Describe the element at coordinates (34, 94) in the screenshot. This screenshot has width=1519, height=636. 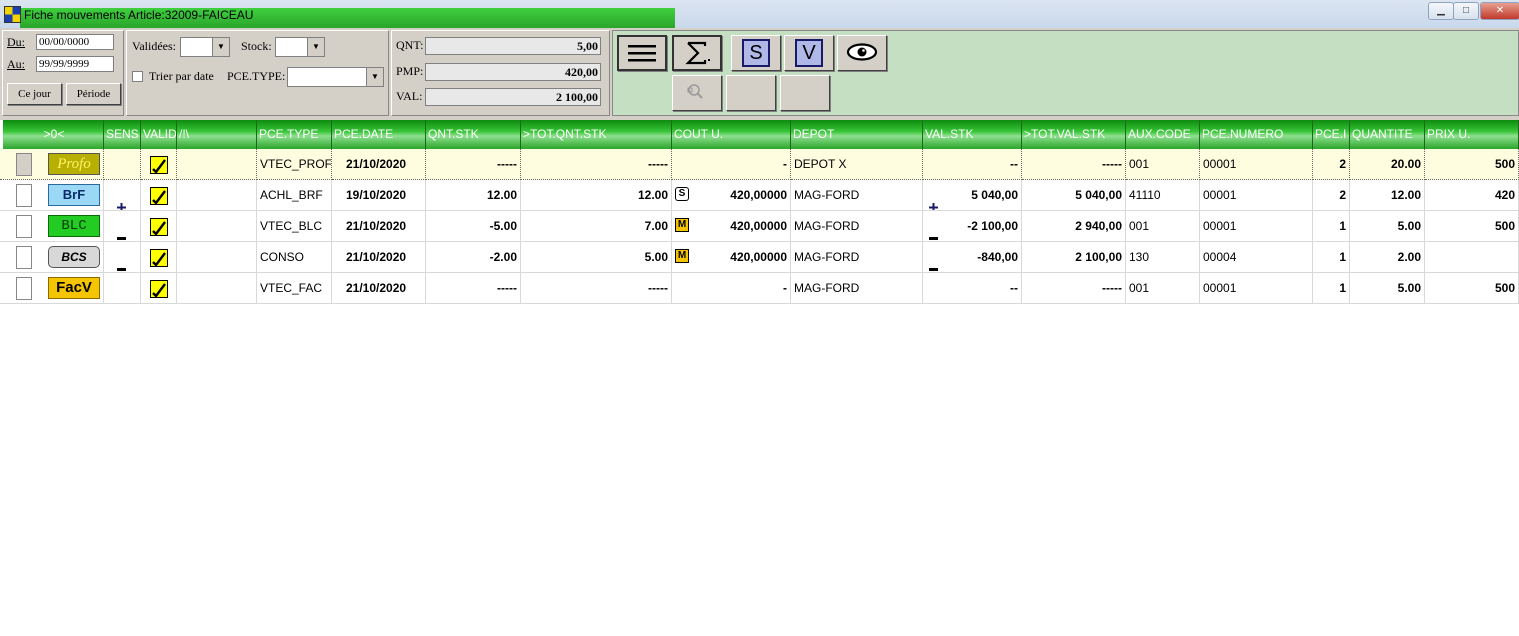
I see `ce-jour-button: Ce jour` at that location.